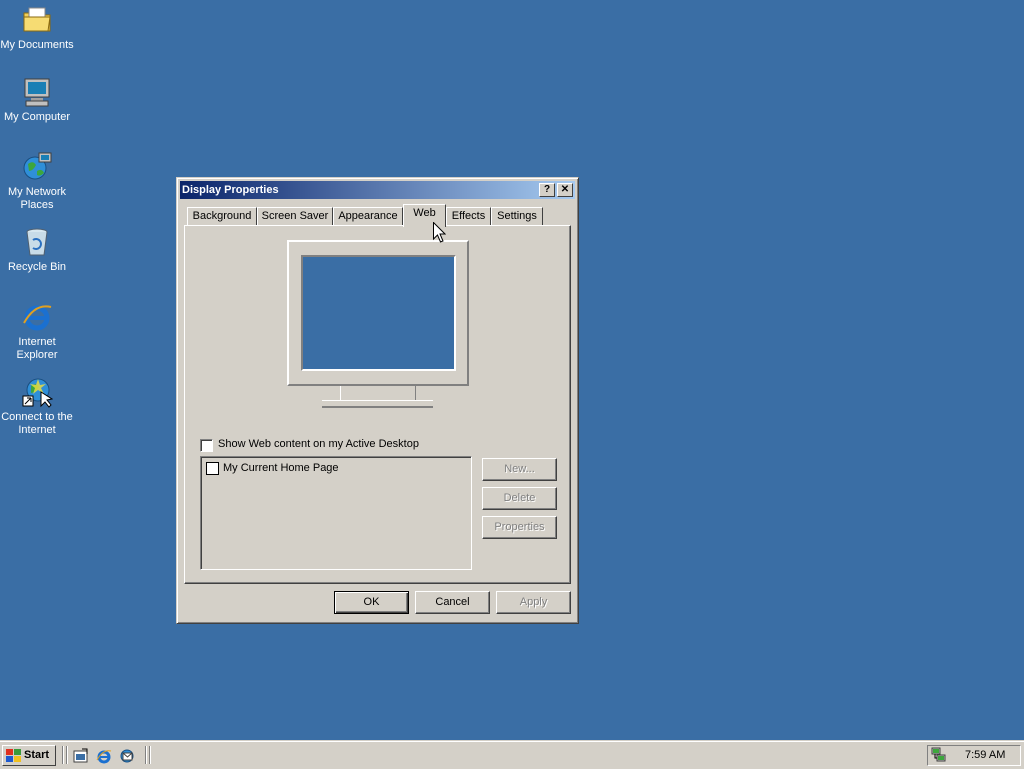  I want to click on tab-label: Appearance, so click(368, 216).